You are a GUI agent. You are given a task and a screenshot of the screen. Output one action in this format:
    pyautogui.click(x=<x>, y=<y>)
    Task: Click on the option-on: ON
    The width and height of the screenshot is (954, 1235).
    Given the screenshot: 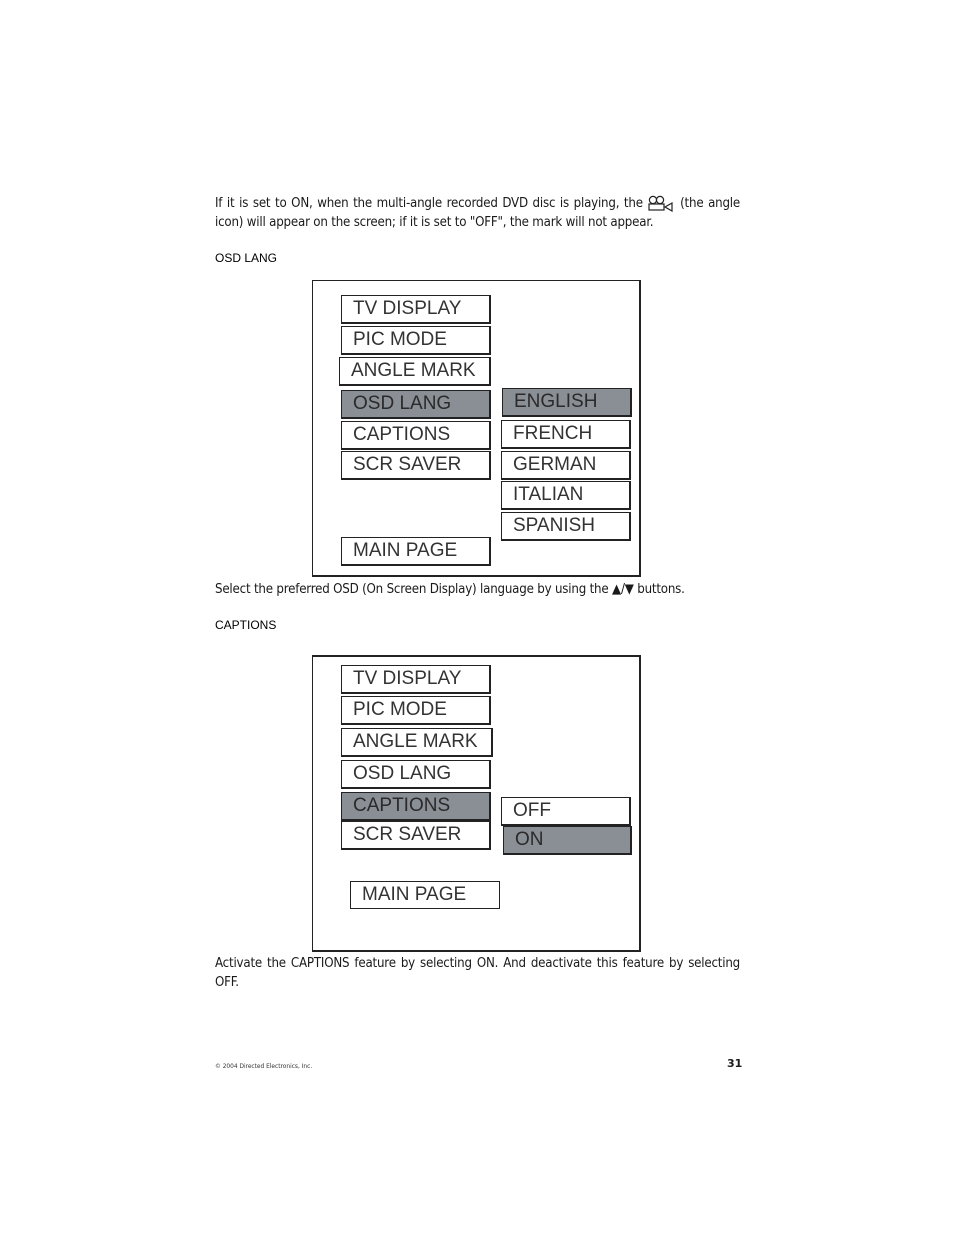 What is the action you would take?
    pyautogui.click(x=567, y=840)
    